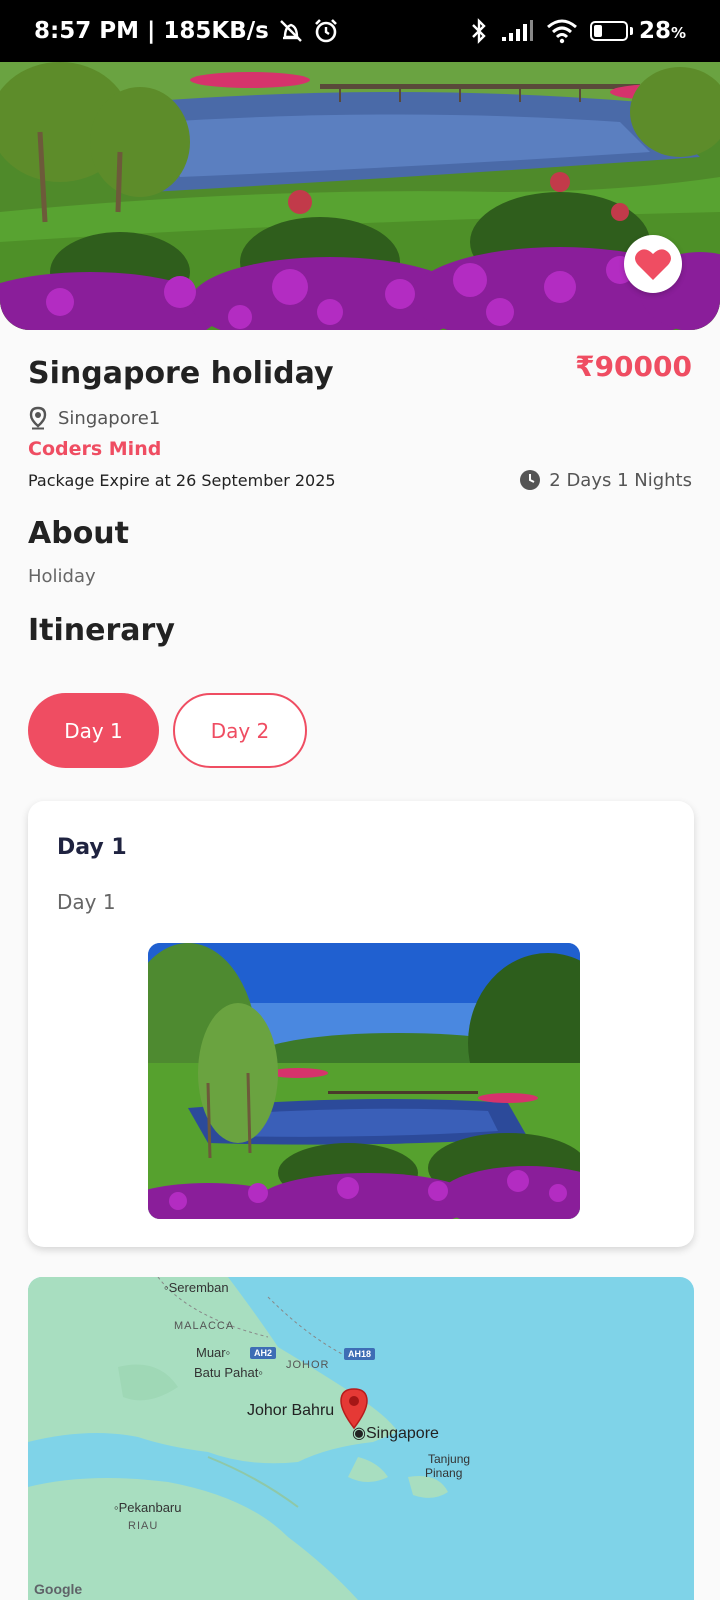 Image resolution: width=720 pixels, height=1600 pixels. What do you see at coordinates (444, 1473) in the screenshot?
I see `map-label-pinang: Pinang` at bounding box center [444, 1473].